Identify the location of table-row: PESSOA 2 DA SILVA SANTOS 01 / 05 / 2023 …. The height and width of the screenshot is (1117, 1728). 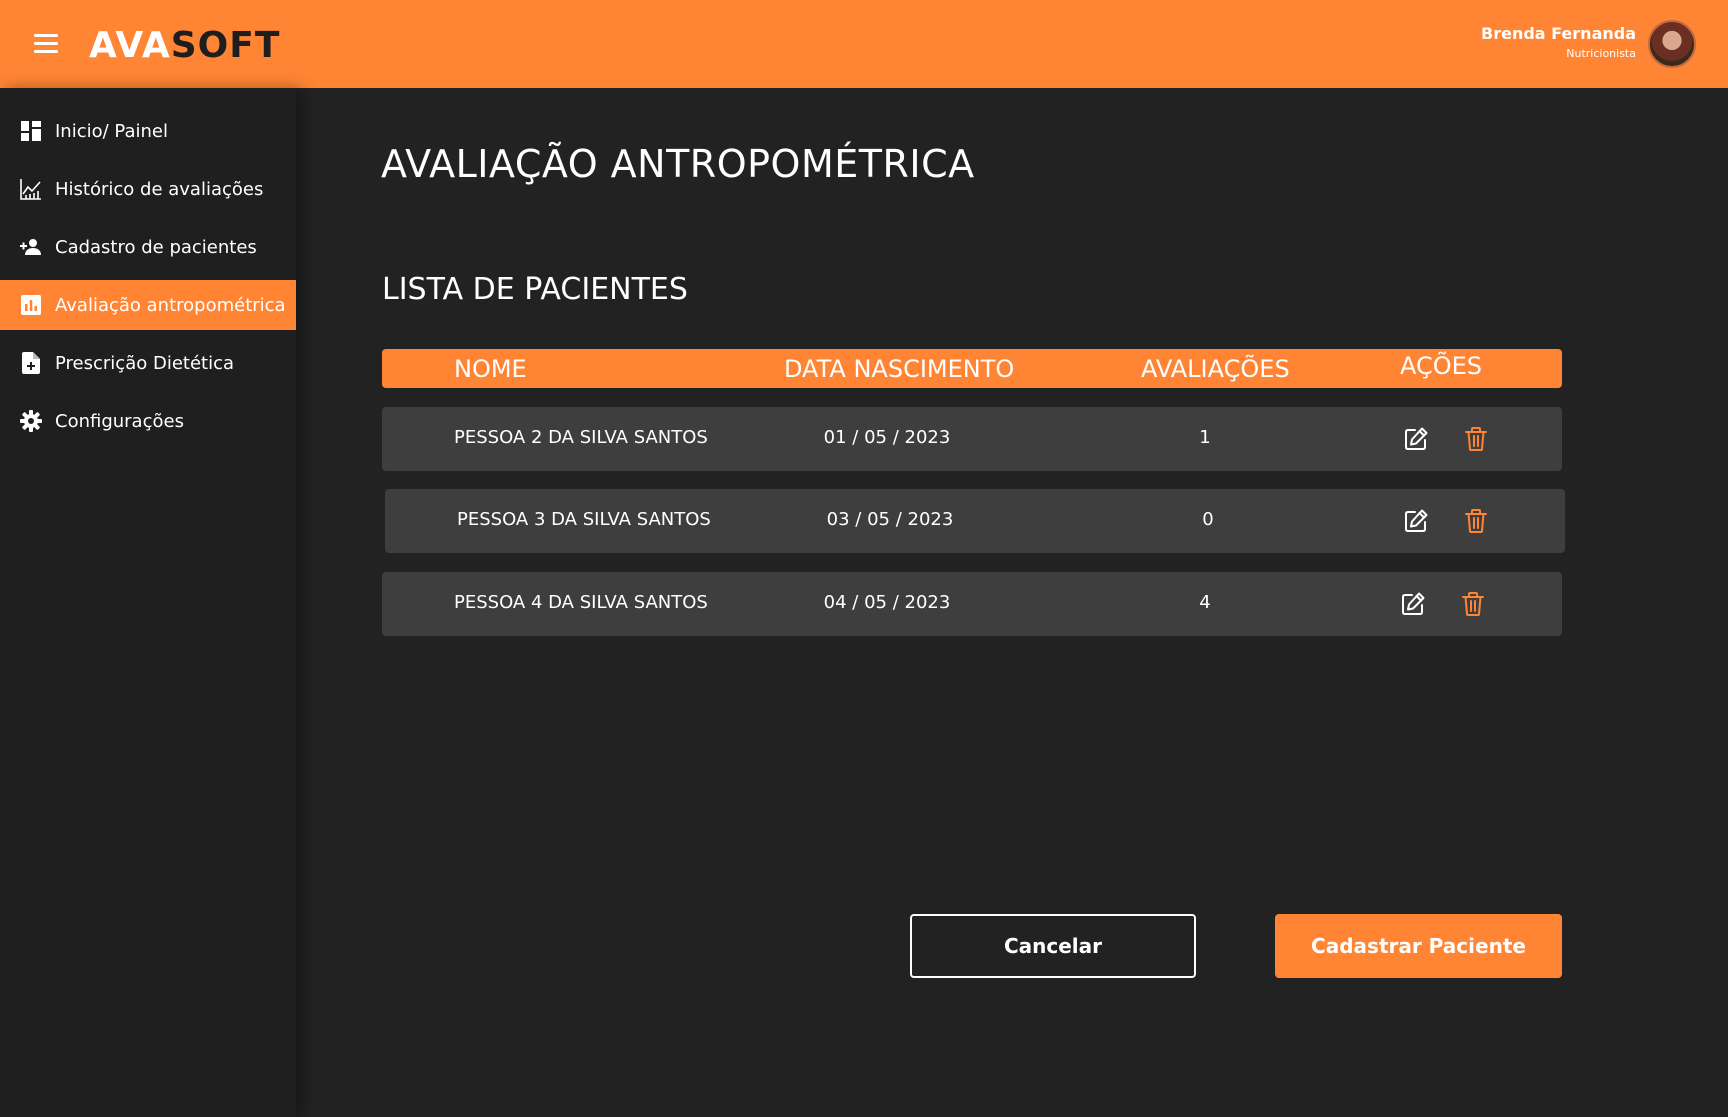
(972, 439).